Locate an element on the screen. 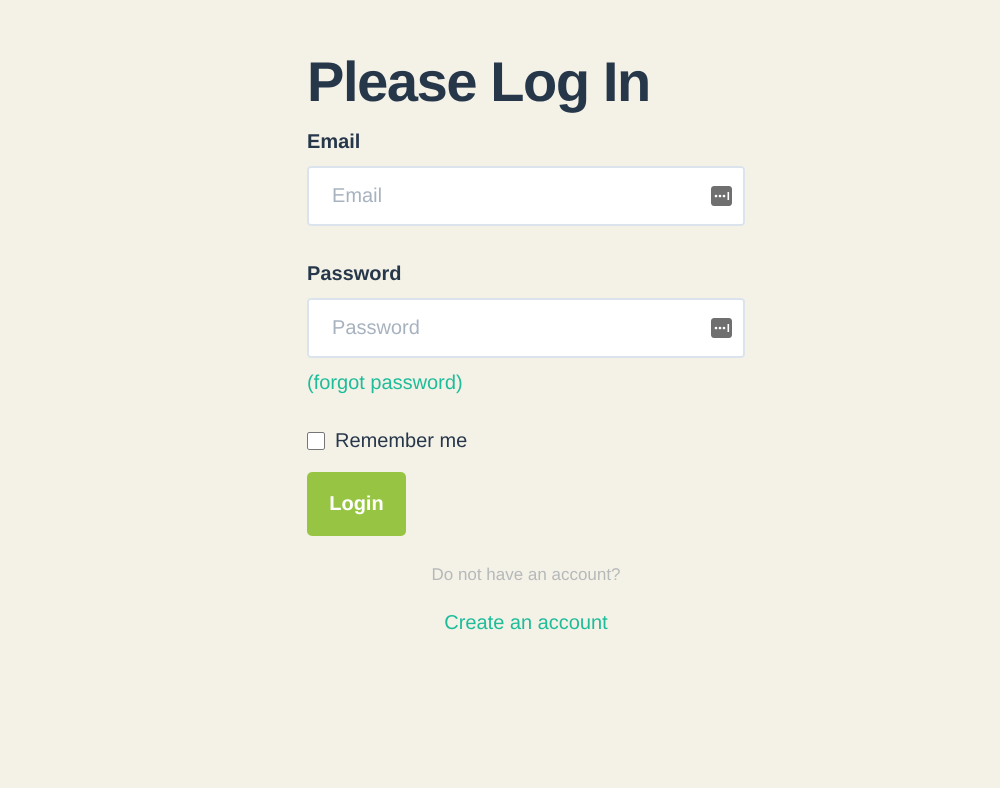 The width and height of the screenshot is (1000, 788). remember-label: Remember me is located at coordinates (401, 441).